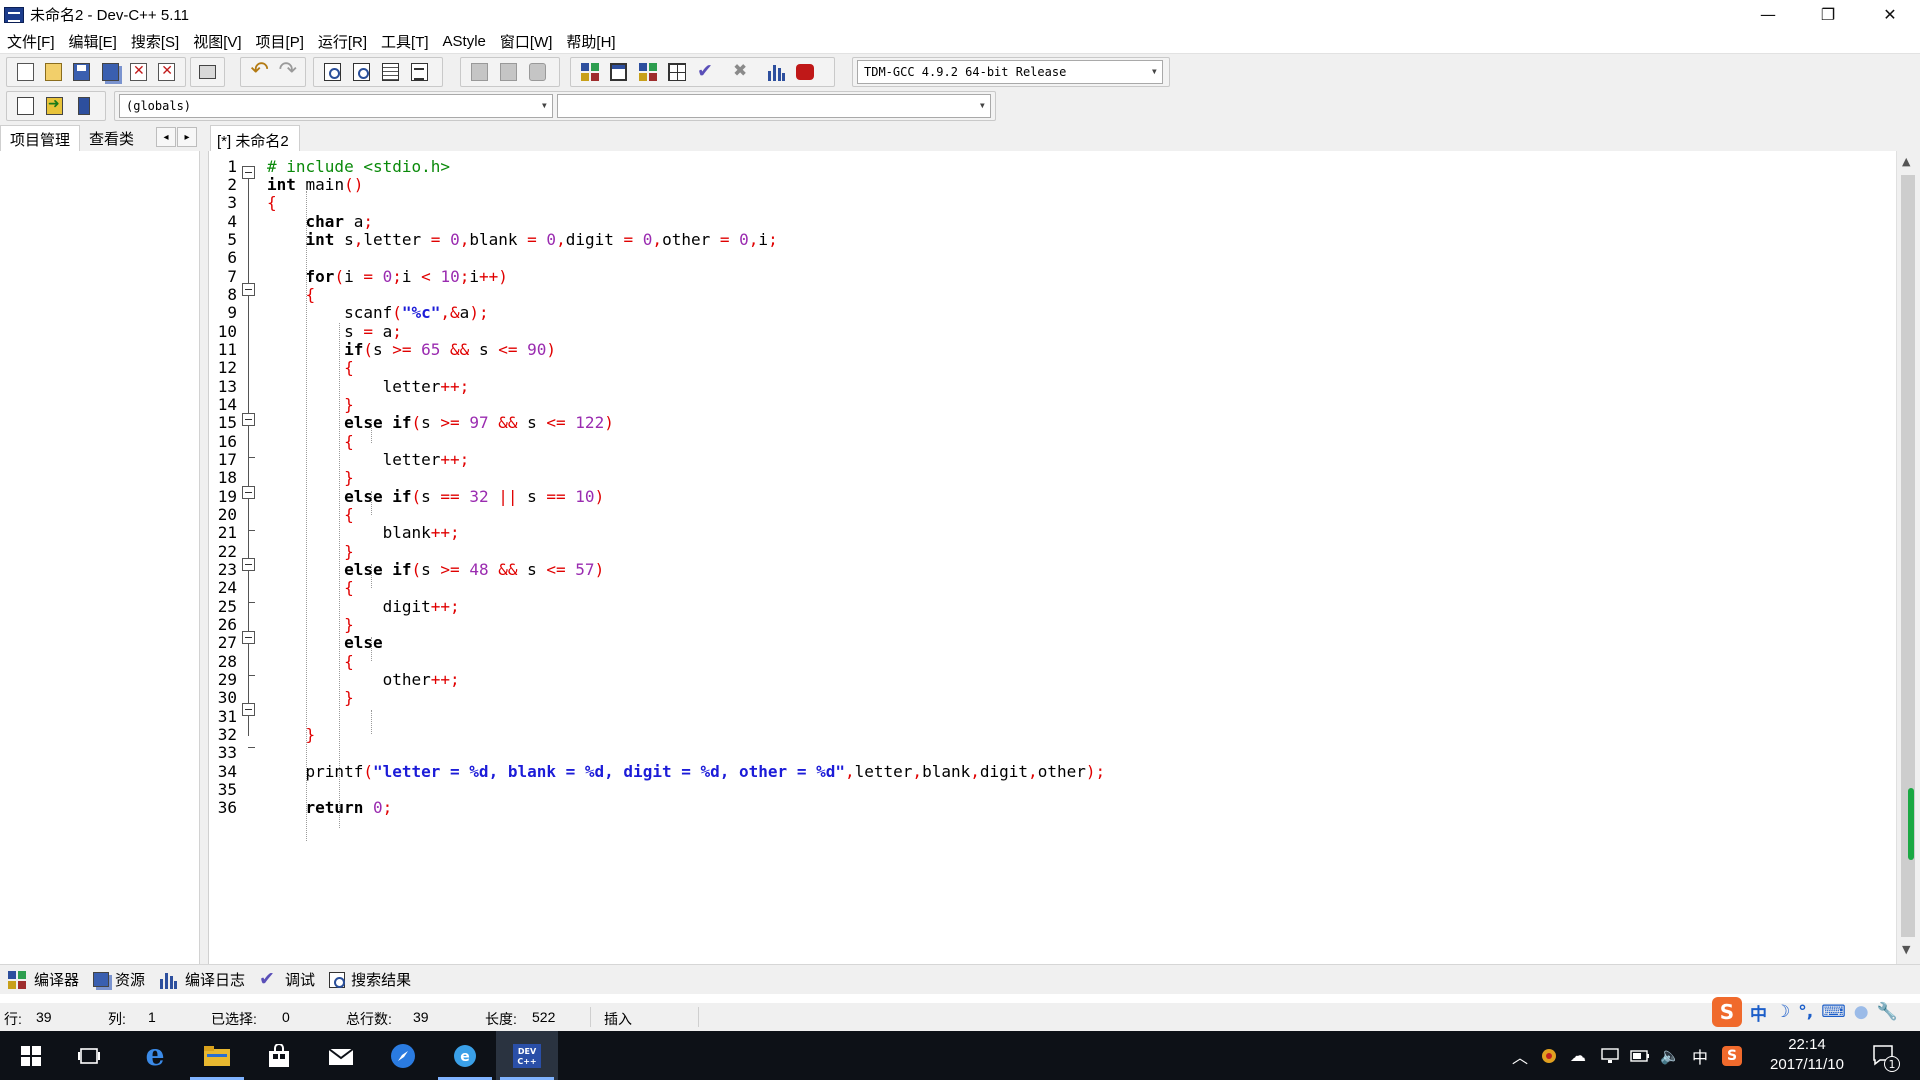  Describe the element at coordinates (43, 979) in the screenshot. I see `tab-compiler: 编译器` at that location.